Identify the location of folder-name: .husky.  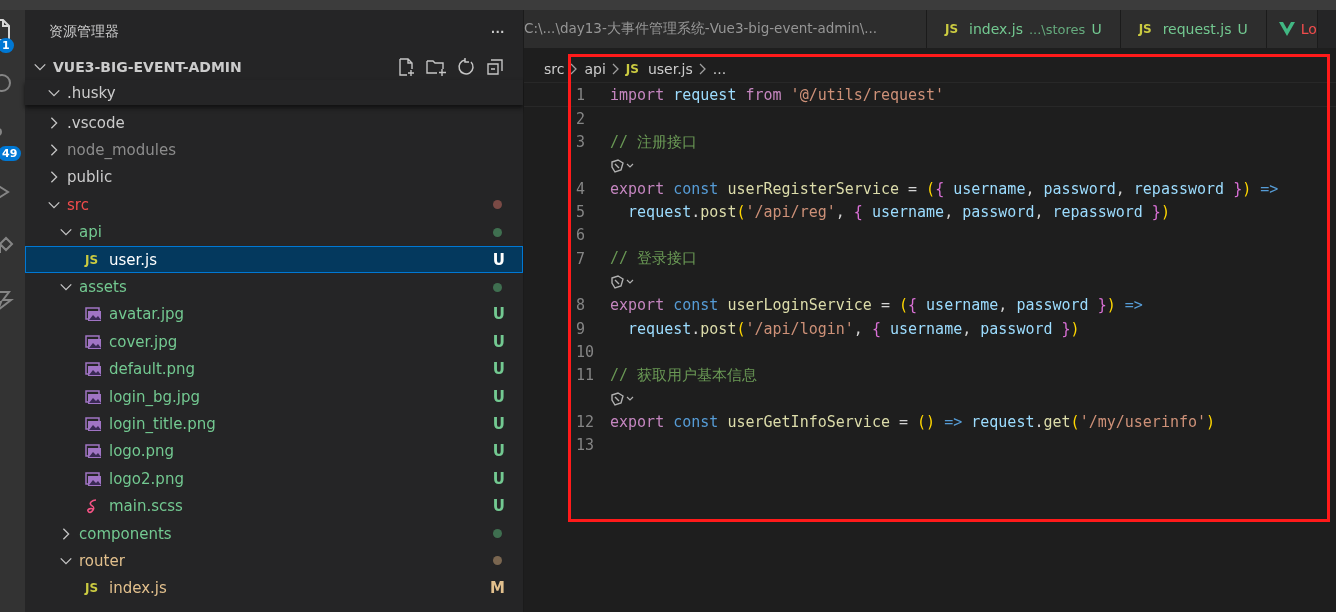
(91, 92).